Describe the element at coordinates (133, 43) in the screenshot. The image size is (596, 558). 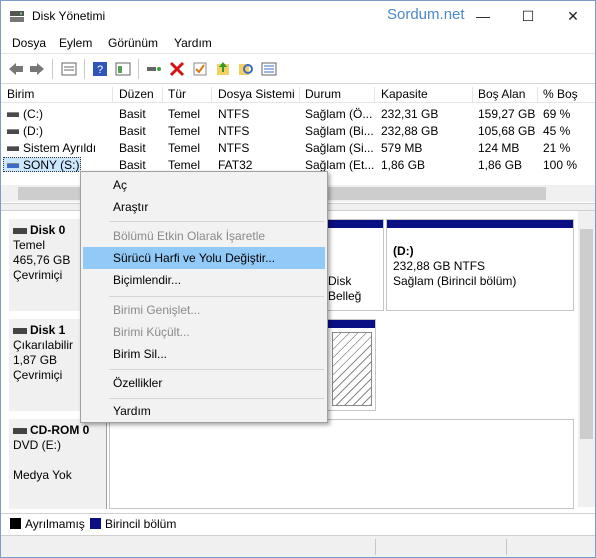
I see `menu-gorunum: Görünüm` at that location.